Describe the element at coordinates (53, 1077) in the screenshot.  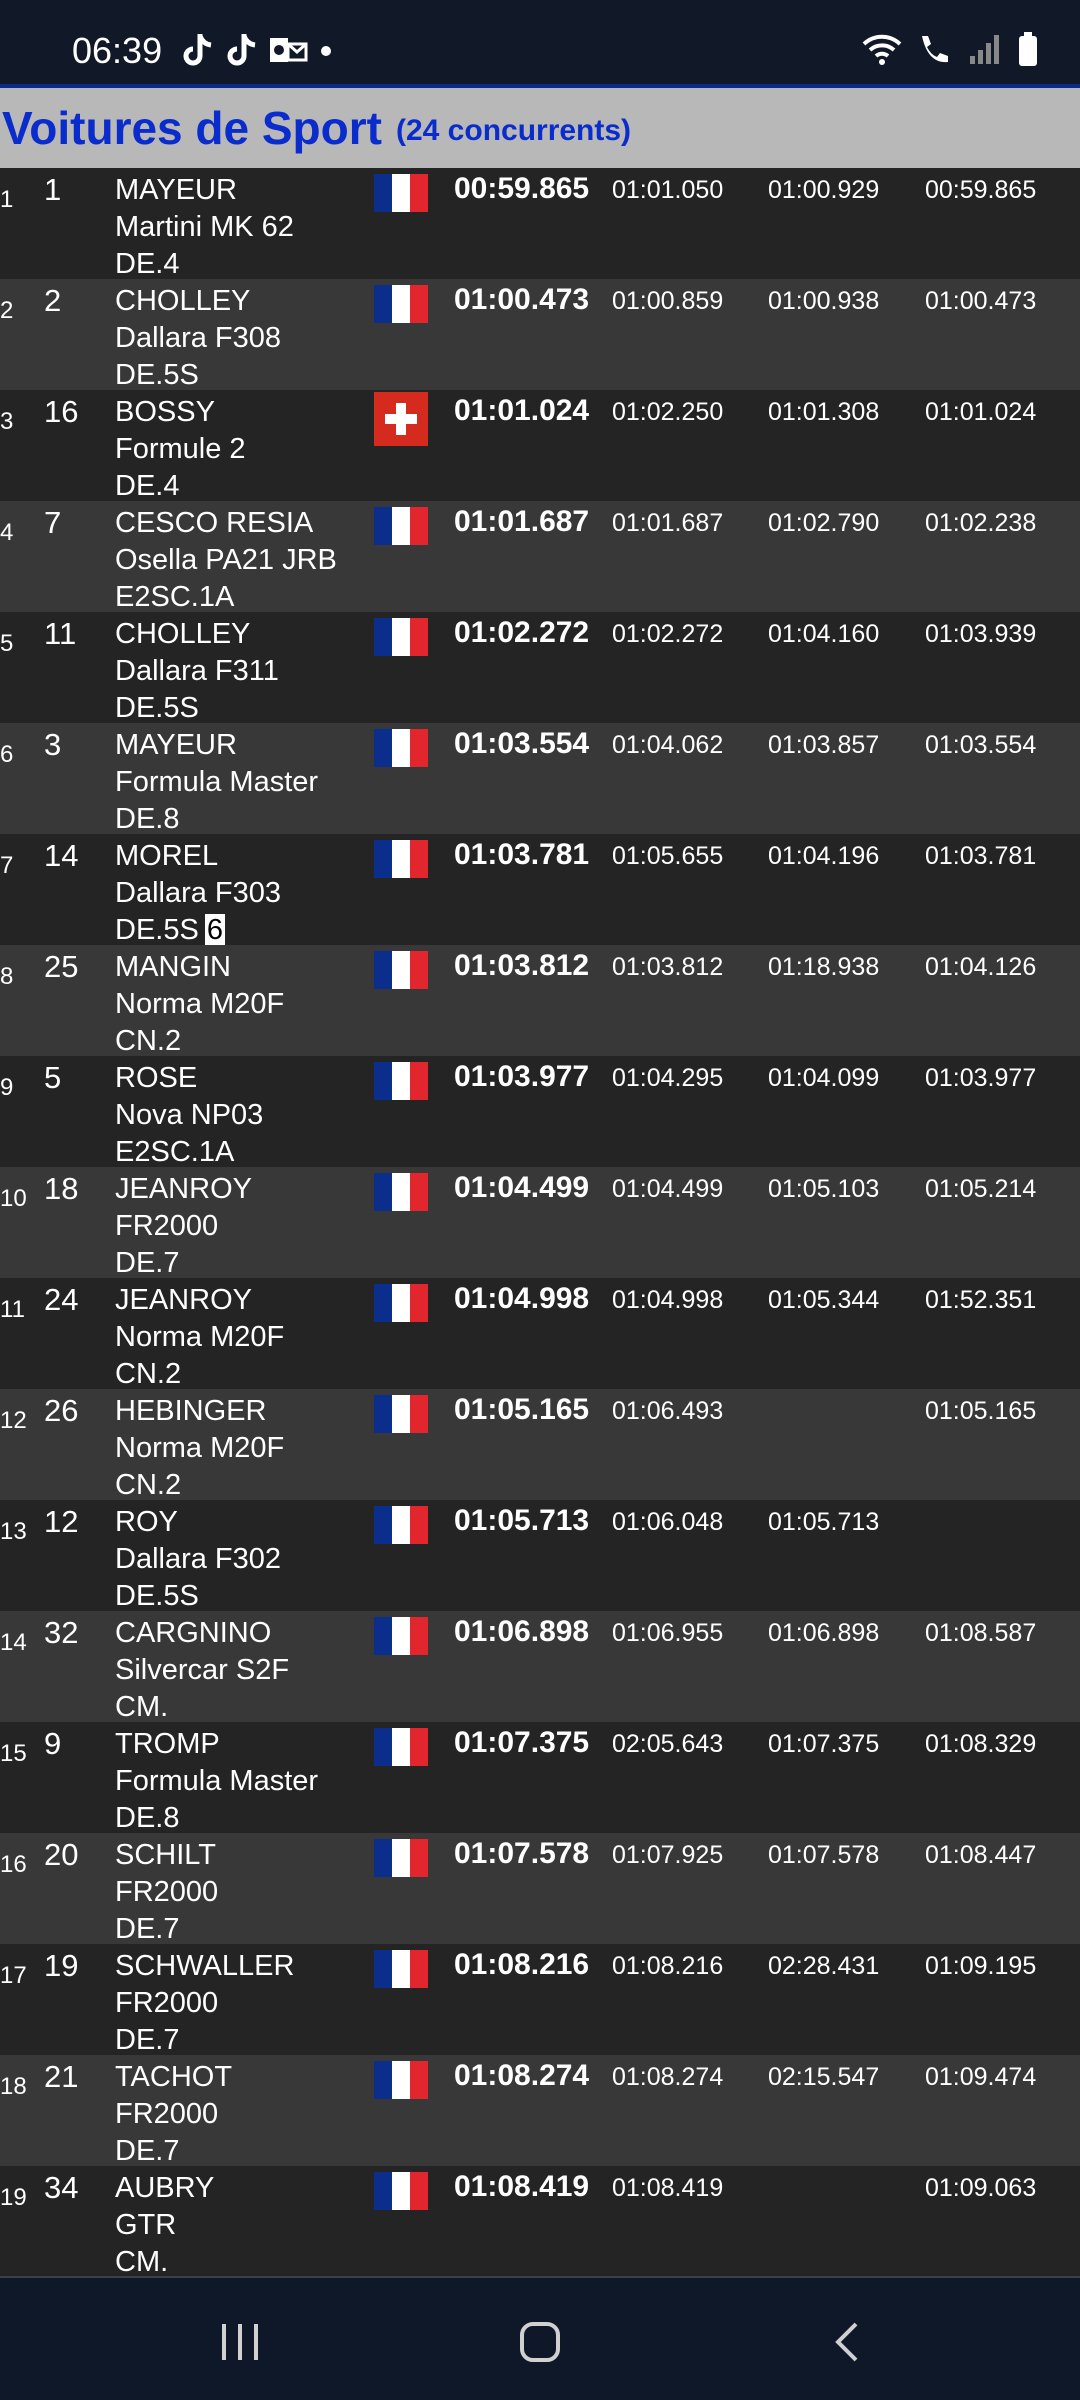
I see `car-number: 5` at that location.